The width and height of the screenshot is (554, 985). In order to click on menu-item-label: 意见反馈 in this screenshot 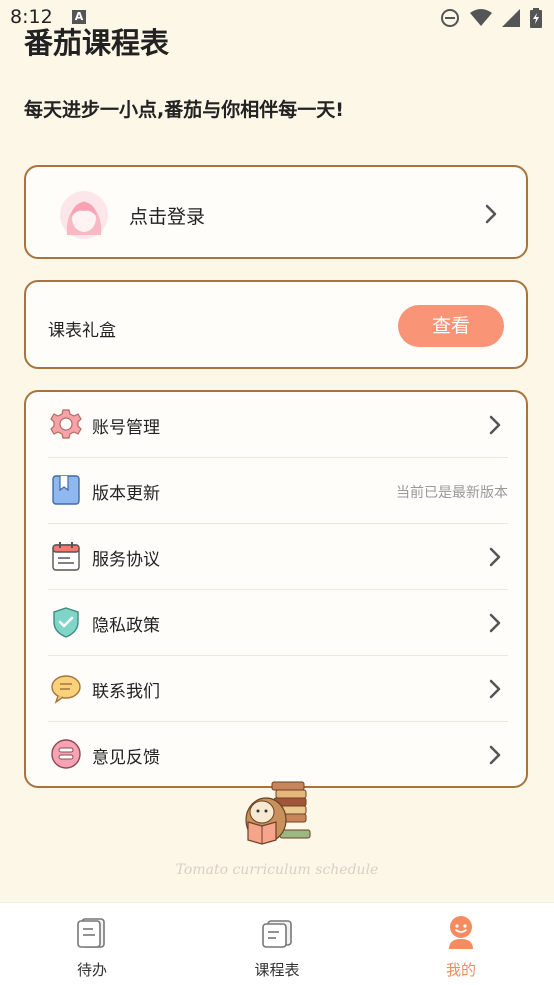, I will do `click(126, 758)`.